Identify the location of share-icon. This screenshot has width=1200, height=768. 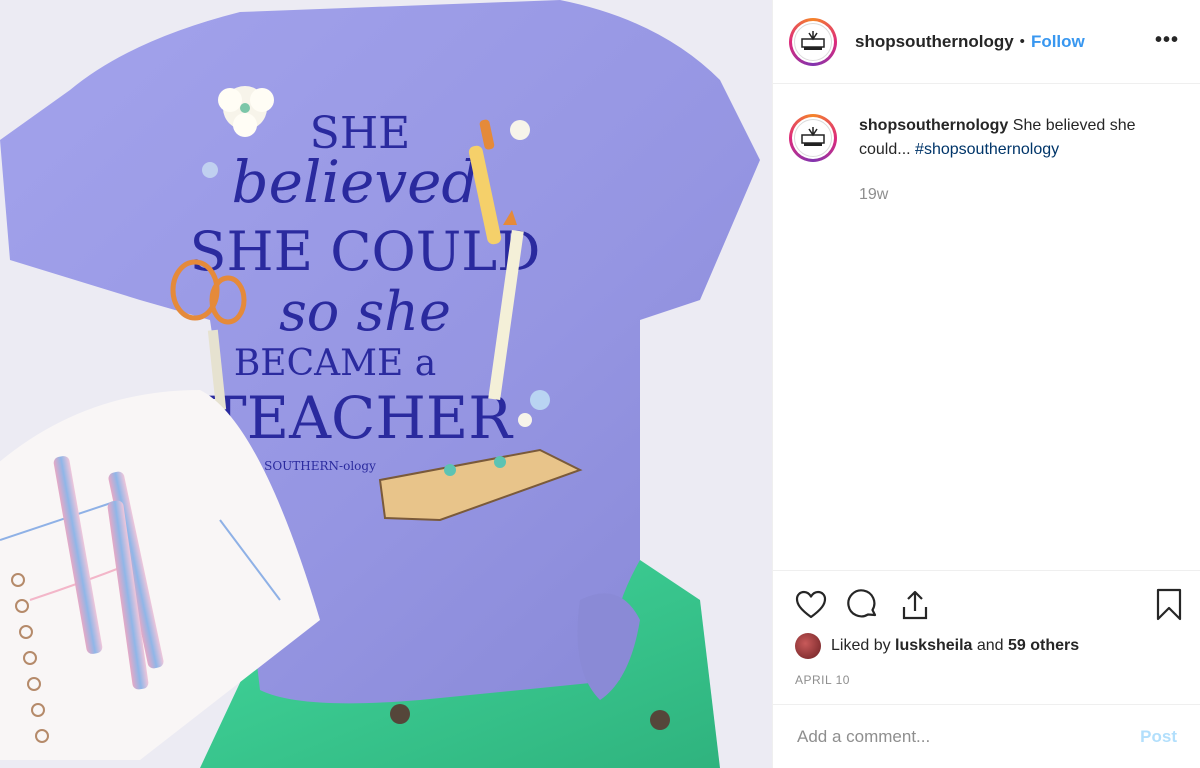
(915, 605).